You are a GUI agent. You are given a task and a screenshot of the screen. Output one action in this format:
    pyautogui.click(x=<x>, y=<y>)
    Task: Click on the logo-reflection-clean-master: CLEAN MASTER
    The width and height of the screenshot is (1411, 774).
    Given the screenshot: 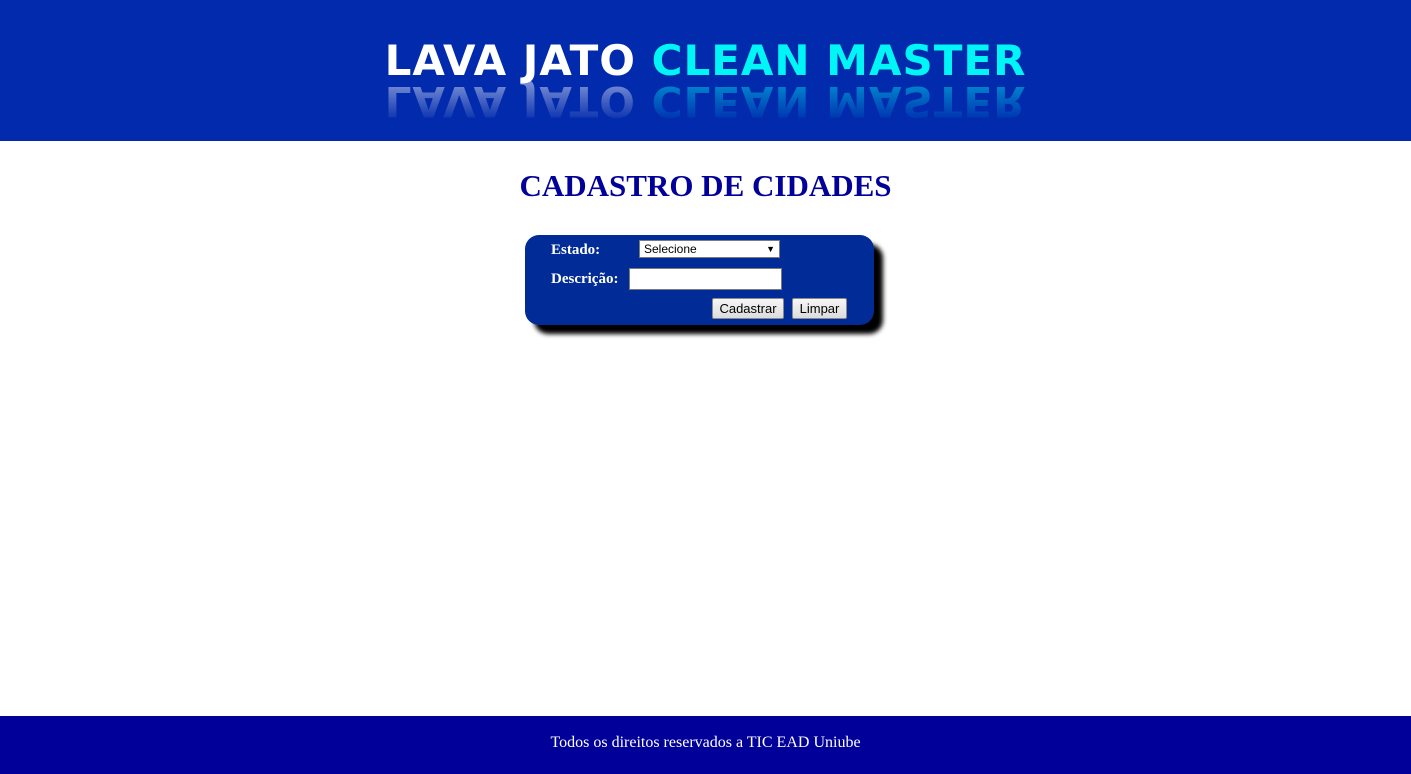 What is the action you would take?
    pyautogui.click(x=839, y=101)
    